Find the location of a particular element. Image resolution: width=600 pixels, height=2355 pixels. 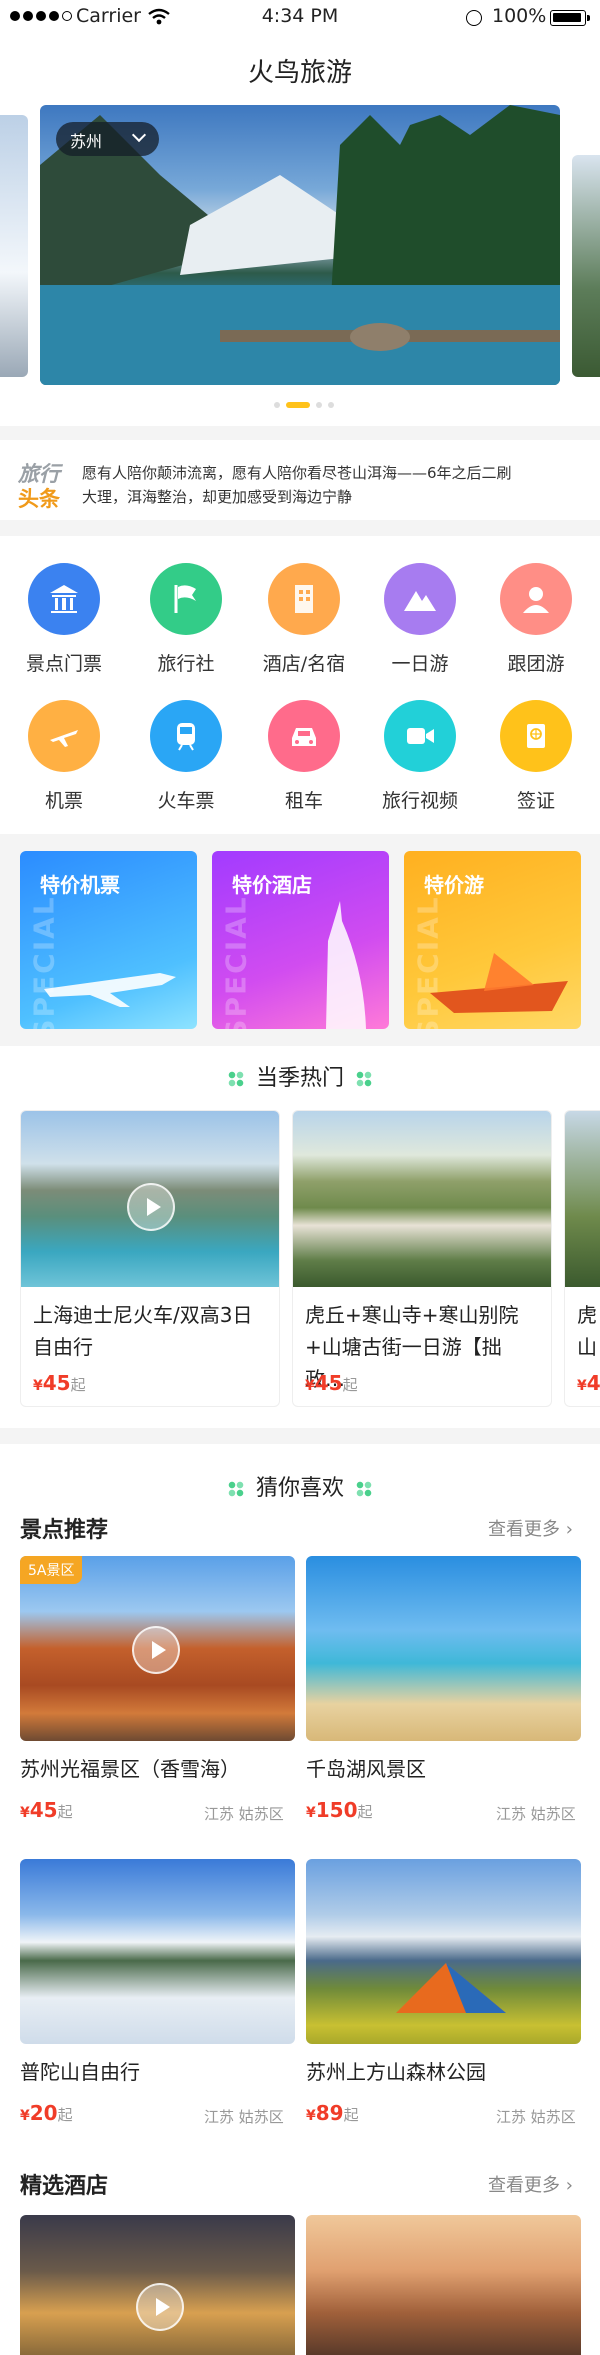

hotels-more-link: 查看更多 › is located at coordinates (530, 2184).